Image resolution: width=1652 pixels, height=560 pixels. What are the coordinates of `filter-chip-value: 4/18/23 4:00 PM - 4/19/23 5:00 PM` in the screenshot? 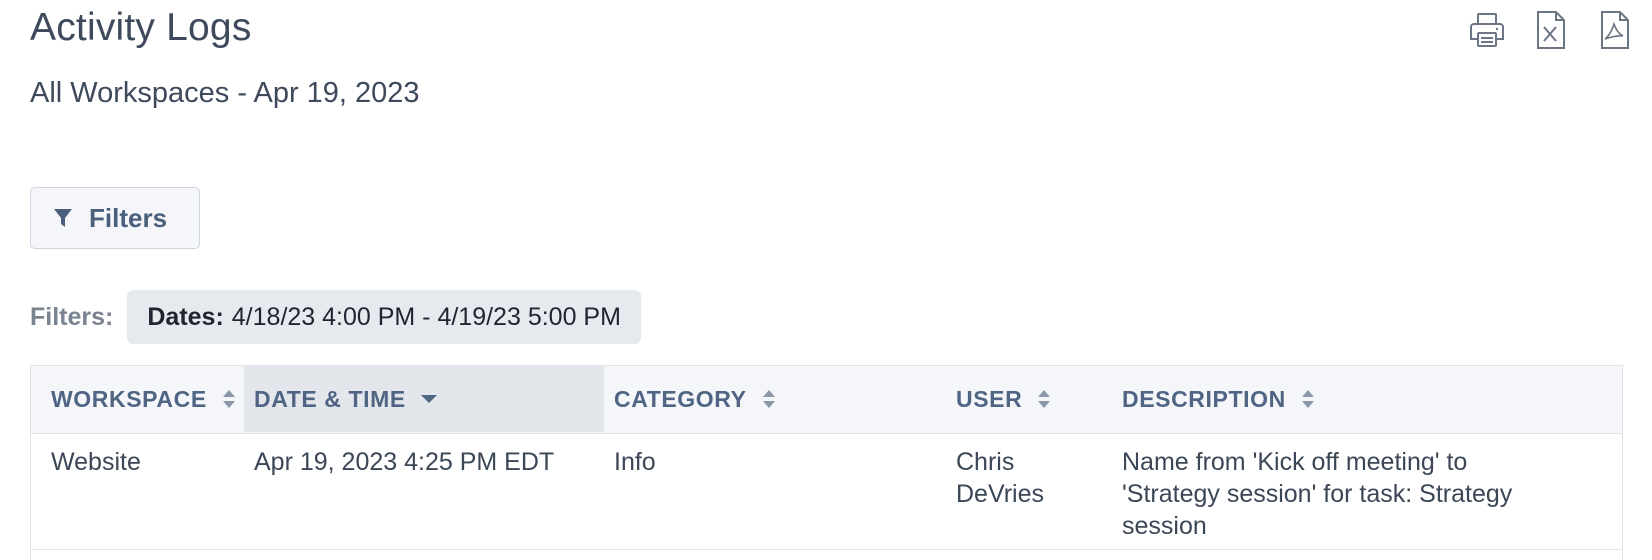 It's located at (426, 316).